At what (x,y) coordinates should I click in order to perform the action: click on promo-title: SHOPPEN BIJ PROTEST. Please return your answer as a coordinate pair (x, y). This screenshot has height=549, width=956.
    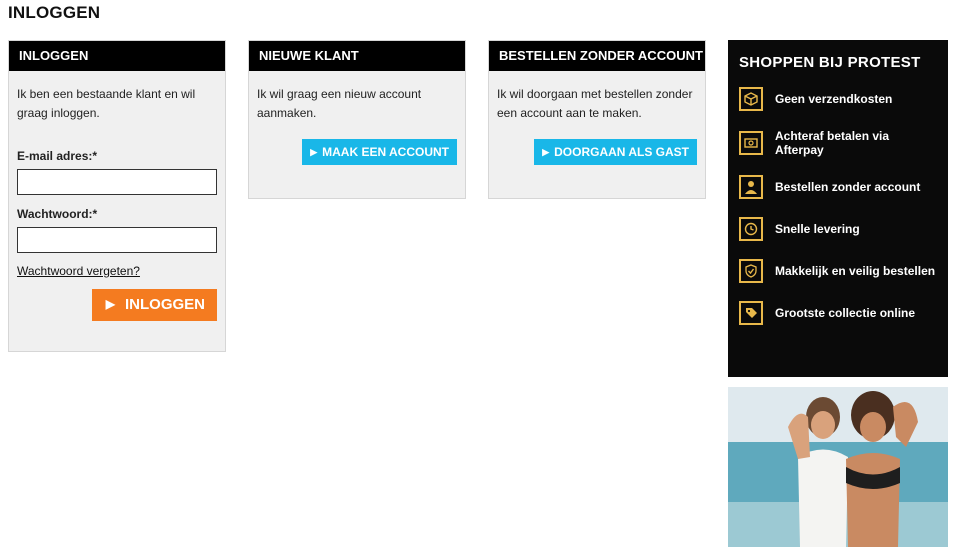
    Looking at the image, I should click on (830, 62).